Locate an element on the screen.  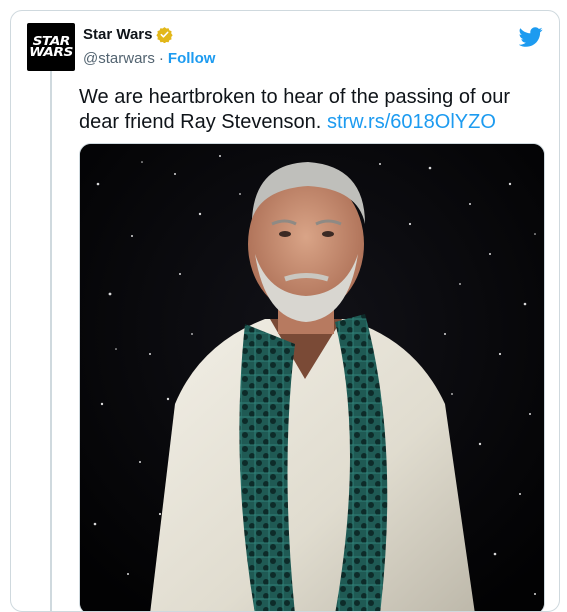
display-name: Star Wars is located at coordinates (117, 34).